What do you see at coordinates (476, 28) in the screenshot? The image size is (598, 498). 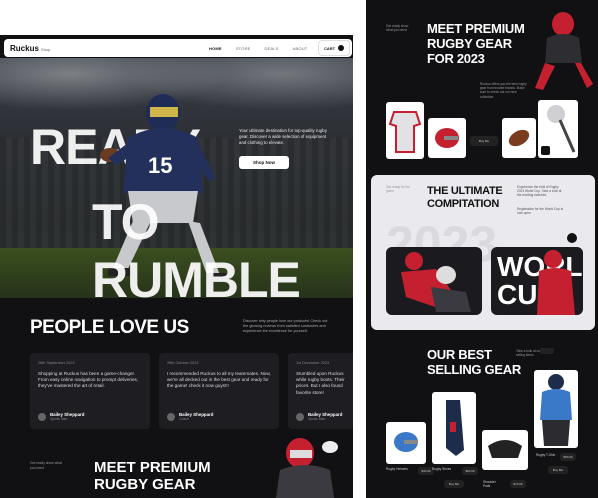 I see `meet-right-line1: MEET PREMIUM` at bounding box center [476, 28].